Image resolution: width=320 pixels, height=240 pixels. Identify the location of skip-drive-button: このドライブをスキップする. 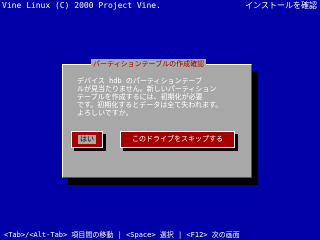
(177, 139).